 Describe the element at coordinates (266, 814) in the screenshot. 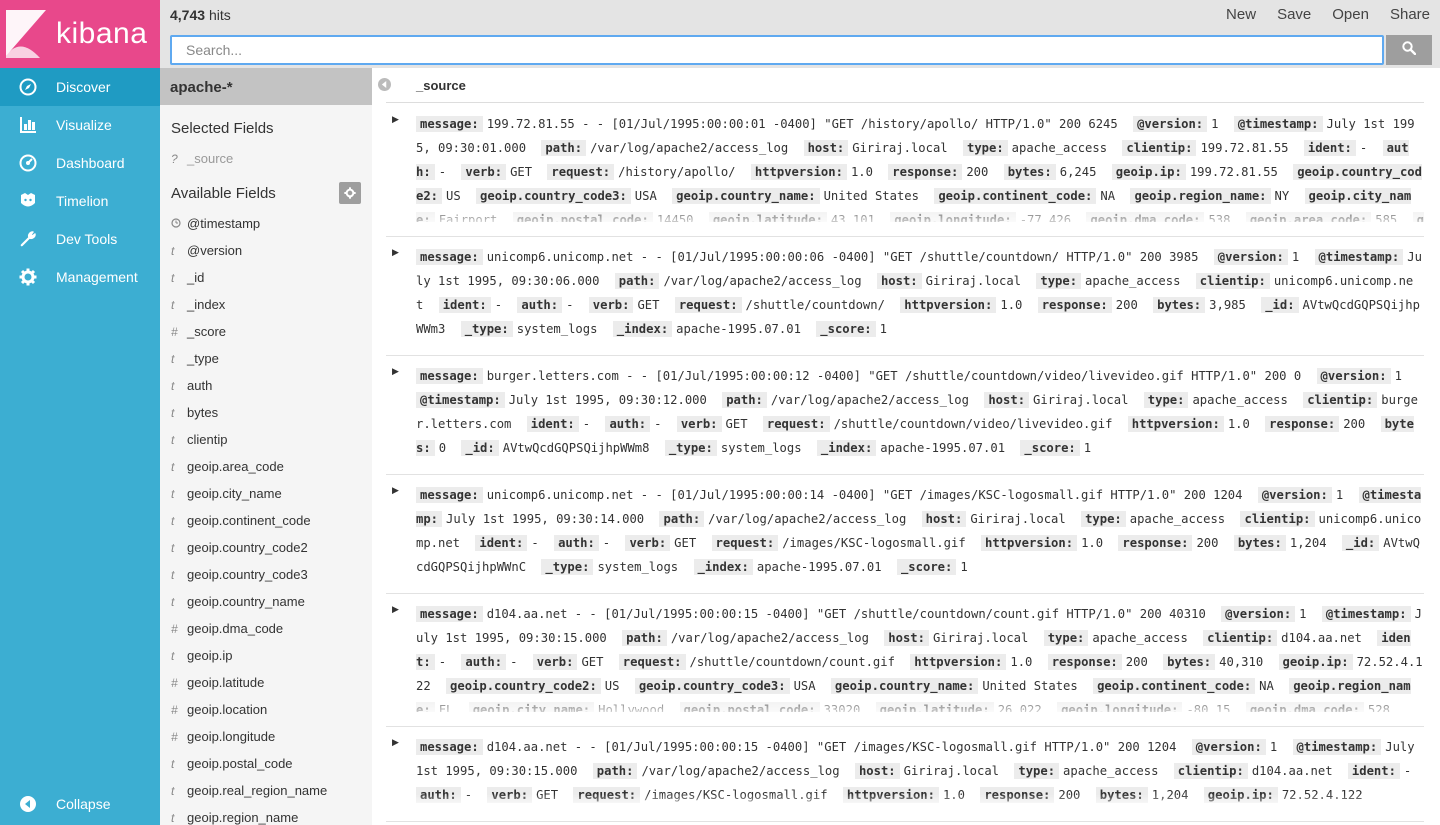

I see `field-item: t geoip.region_name` at that location.